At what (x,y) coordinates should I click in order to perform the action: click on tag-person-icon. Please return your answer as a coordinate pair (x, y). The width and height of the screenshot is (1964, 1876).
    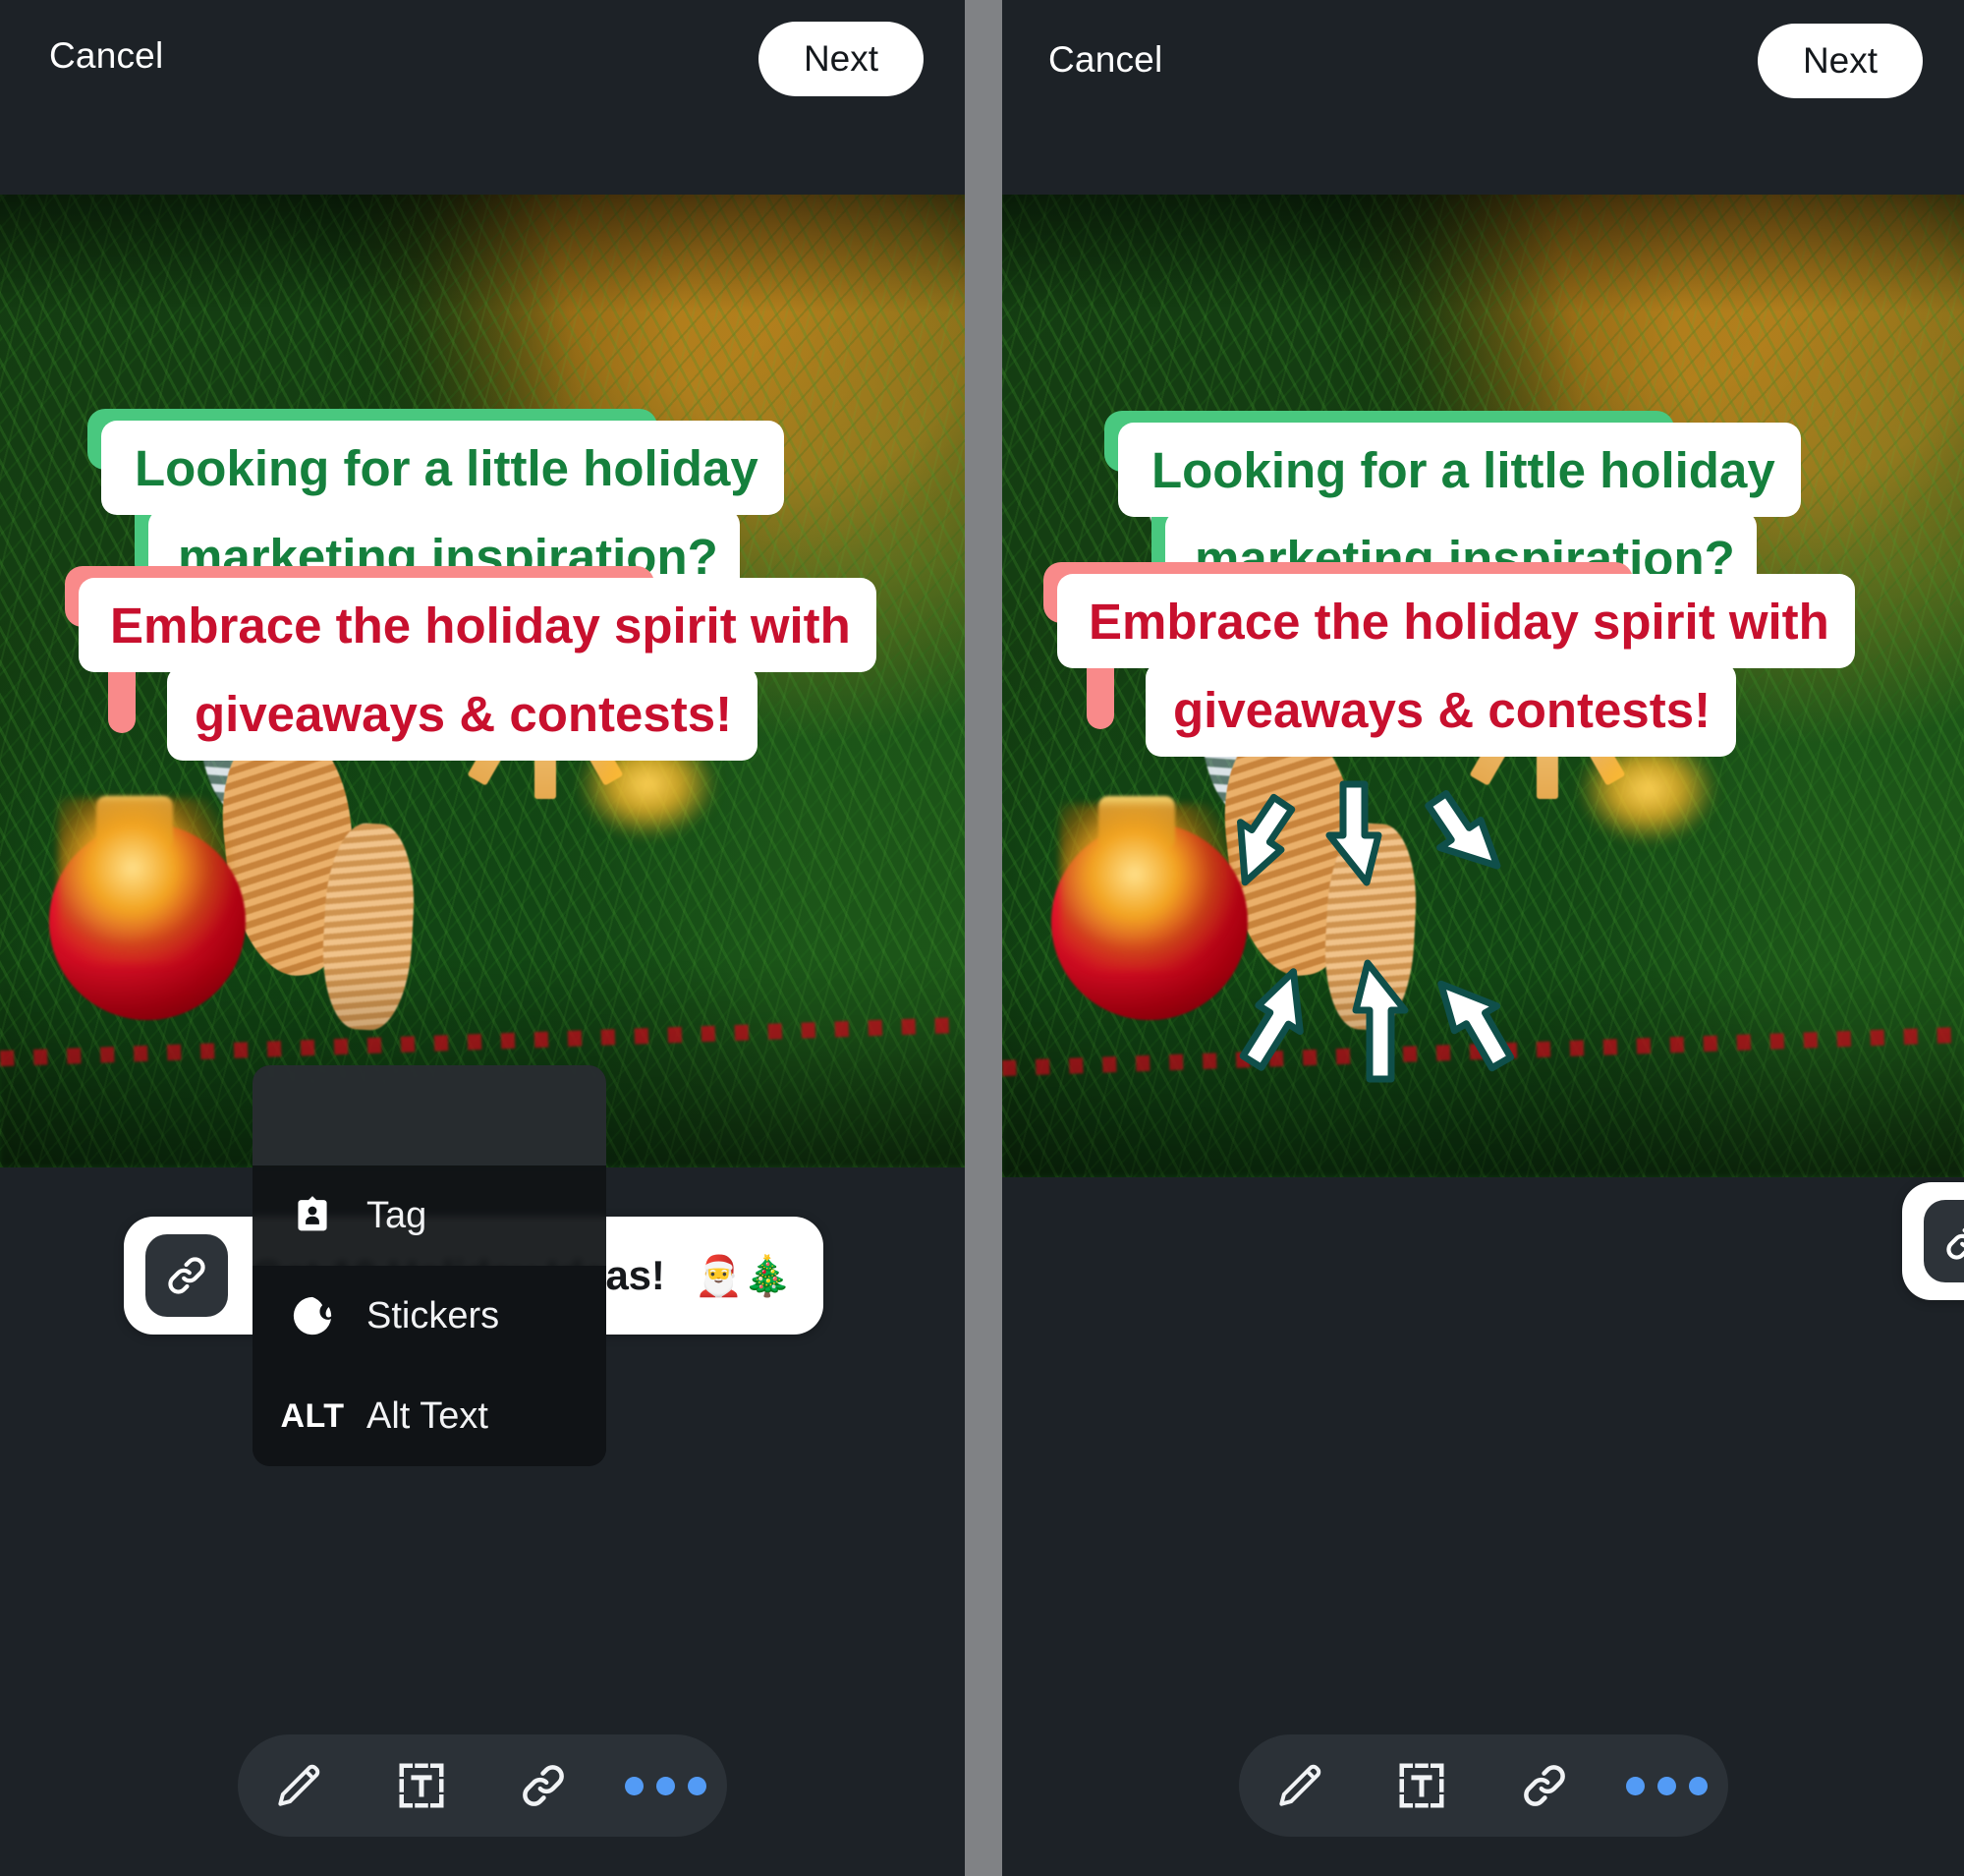
    Looking at the image, I should click on (312, 1215).